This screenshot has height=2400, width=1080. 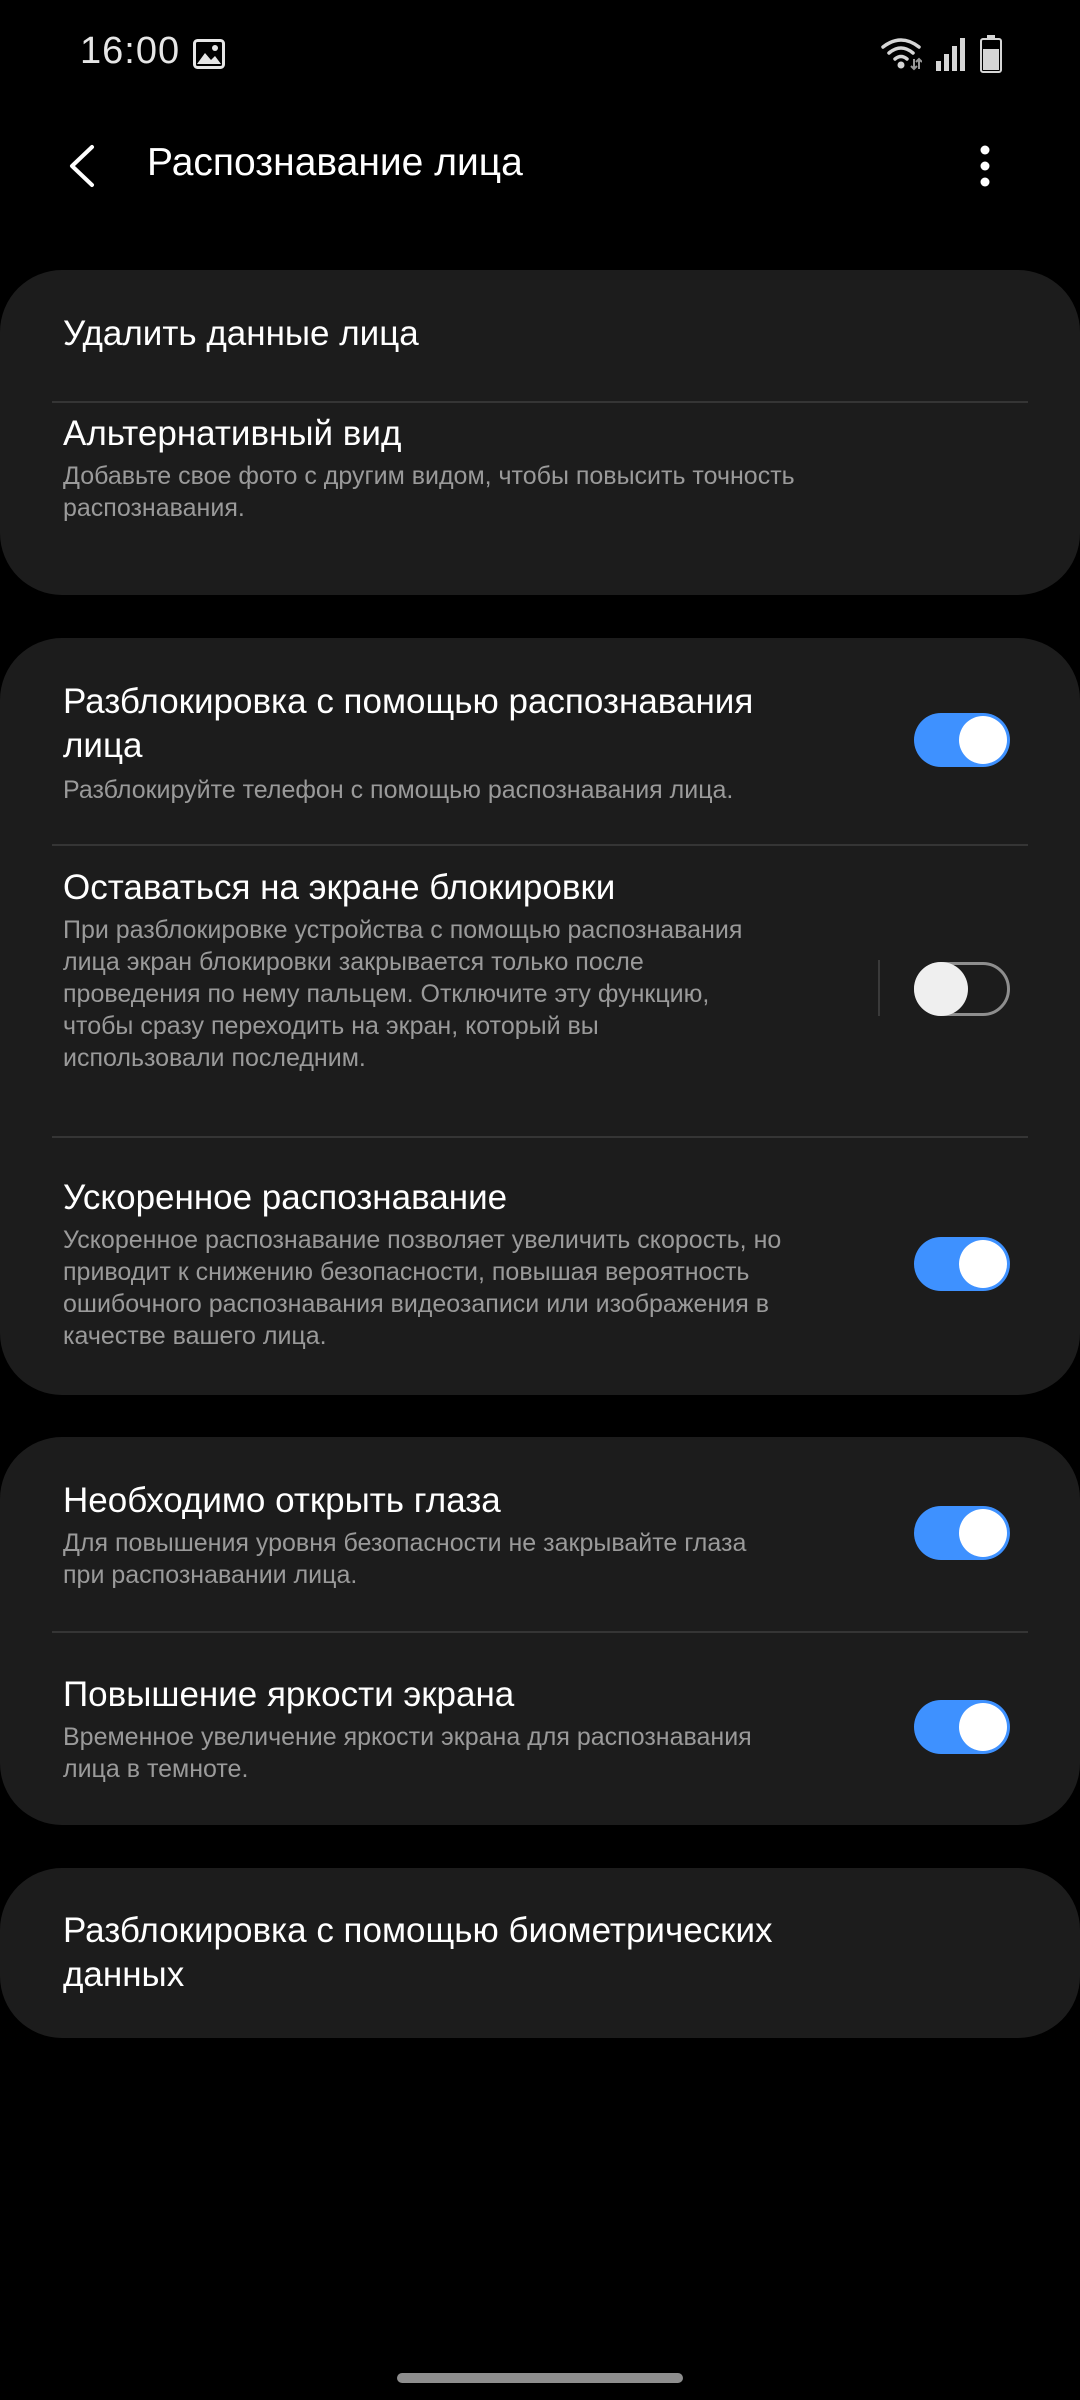 I want to click on battery-icon, so click(x=991, y=54).